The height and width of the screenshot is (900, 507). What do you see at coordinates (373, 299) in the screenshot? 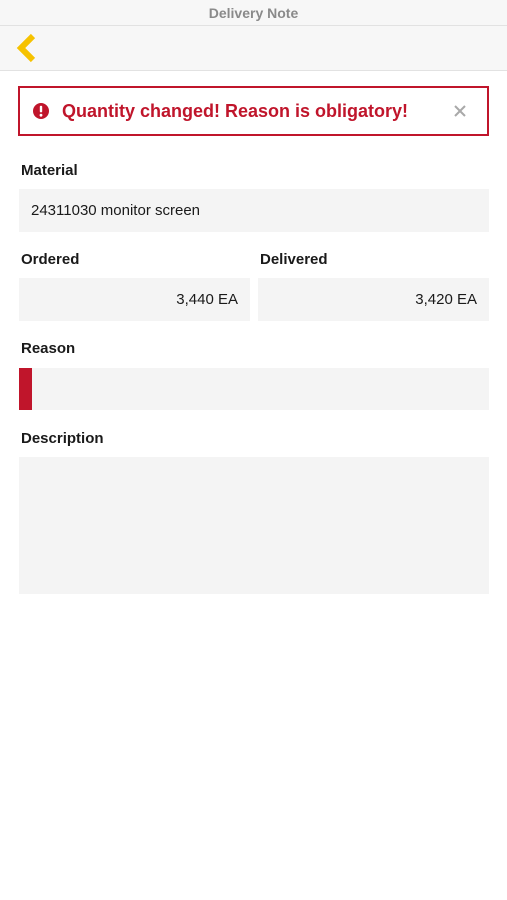
I see `delivered-field: 3,420 EA` at bounding box center [373, 299].